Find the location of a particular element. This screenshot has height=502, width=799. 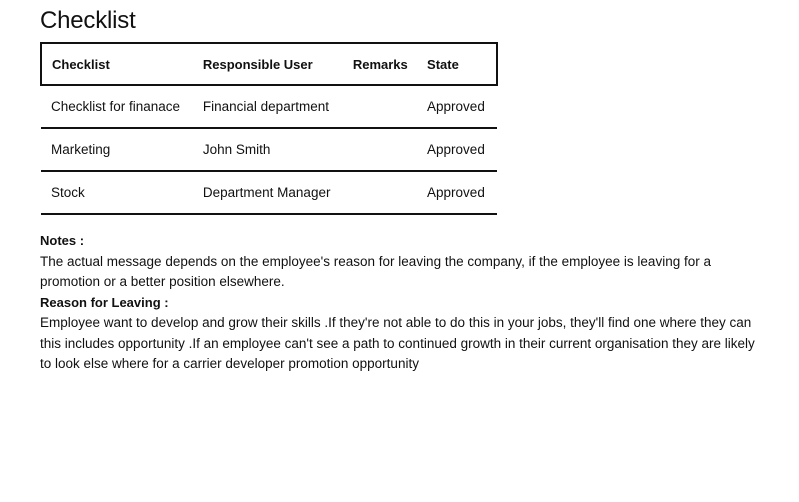

cell-responsible-user: Financial department is located at coordinates (267, 107).